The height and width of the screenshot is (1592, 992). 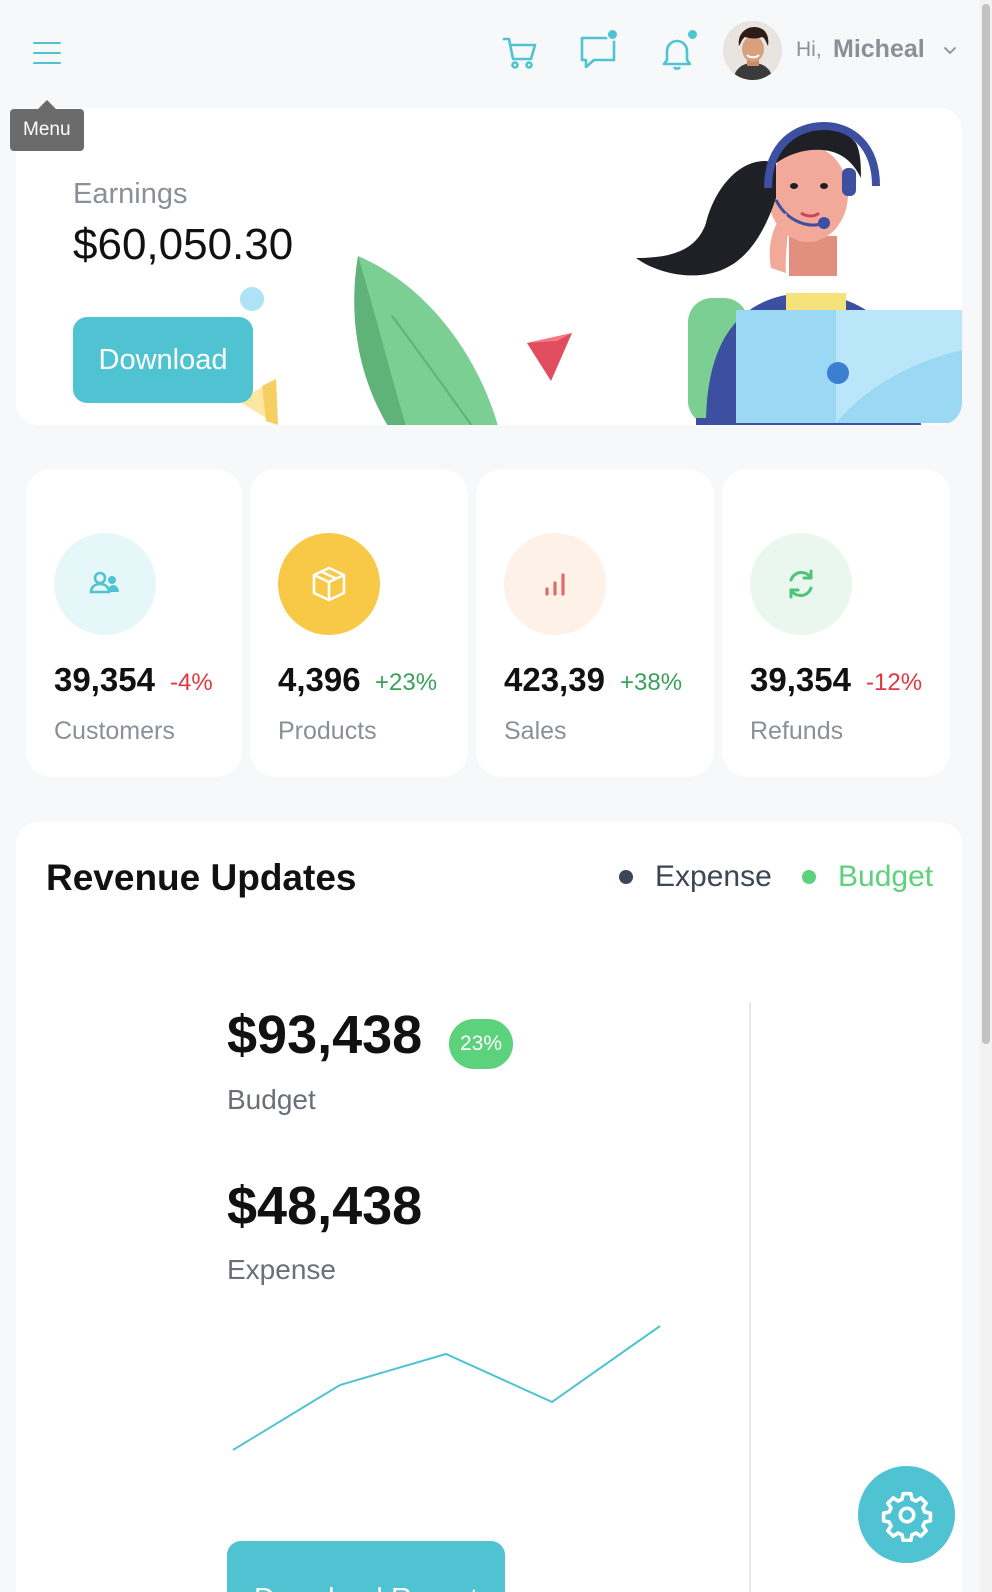 I want to click on menu-tooltip: Menu, so click(x=47, y=125).